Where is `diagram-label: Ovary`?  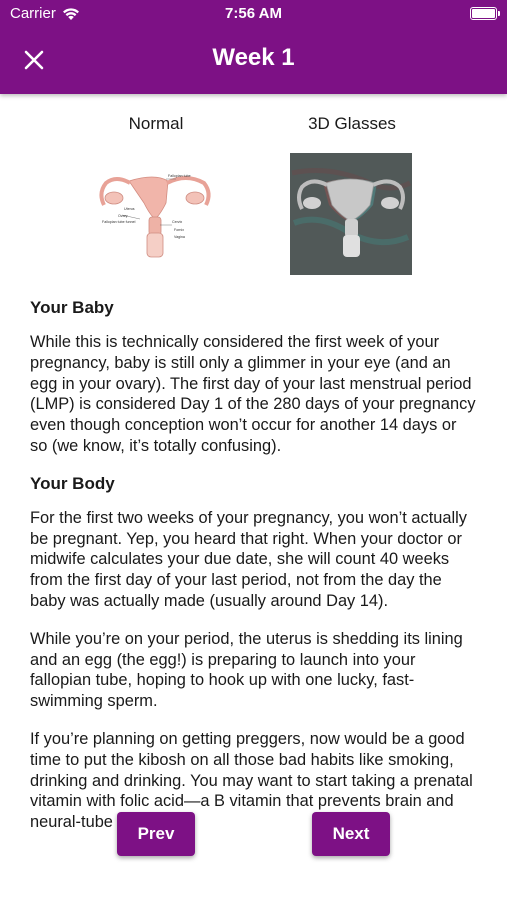 diagram-label: Ovary is located at coordinates (123, 216).